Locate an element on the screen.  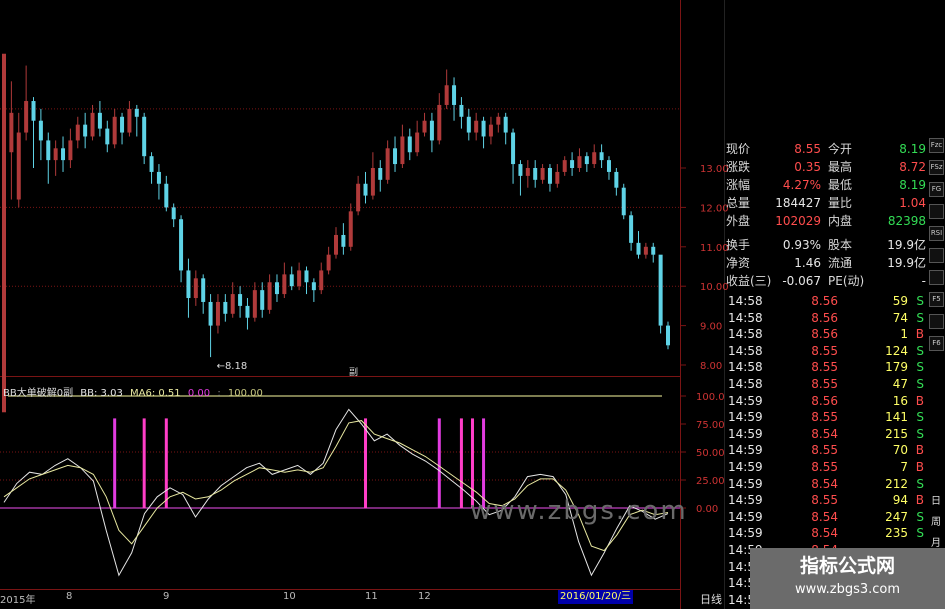
tick-row: 14:58 8.55 124 S is located at coordinates (826, 351).